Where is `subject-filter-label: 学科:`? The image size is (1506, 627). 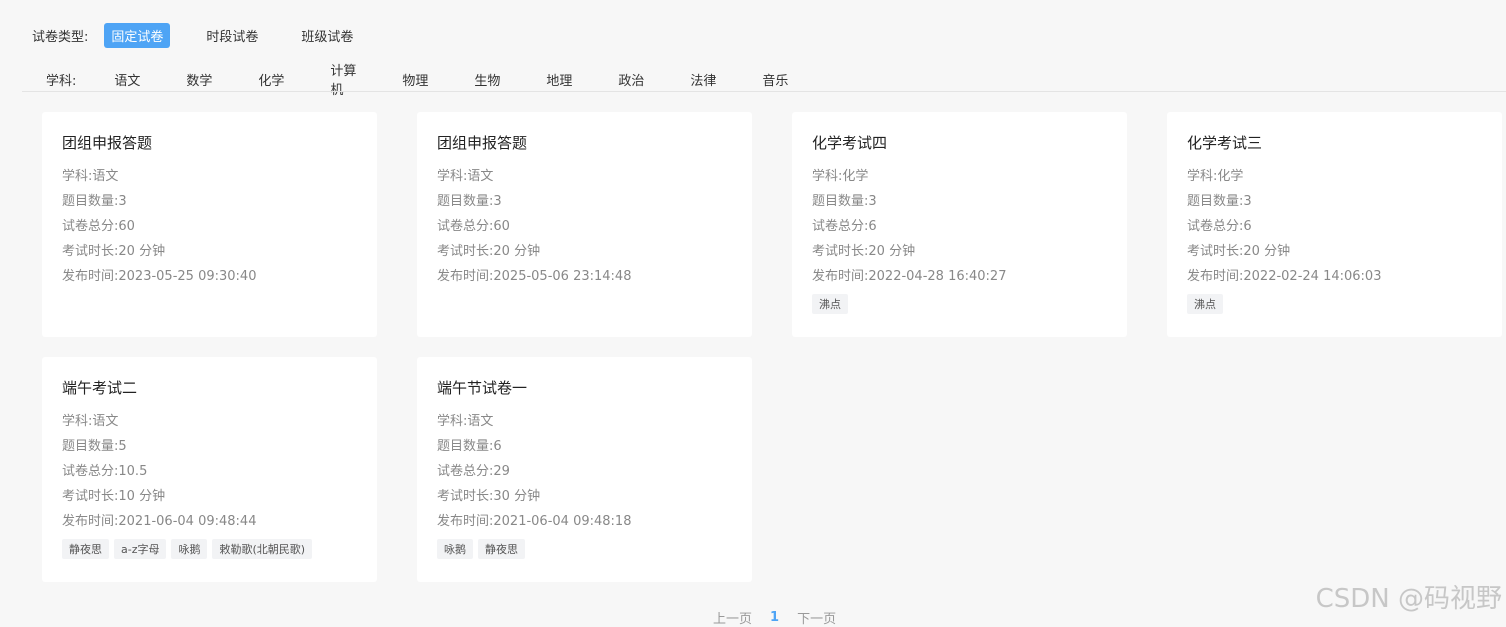 subject-filter-label: 学科: is located at coordinates (61, 81).